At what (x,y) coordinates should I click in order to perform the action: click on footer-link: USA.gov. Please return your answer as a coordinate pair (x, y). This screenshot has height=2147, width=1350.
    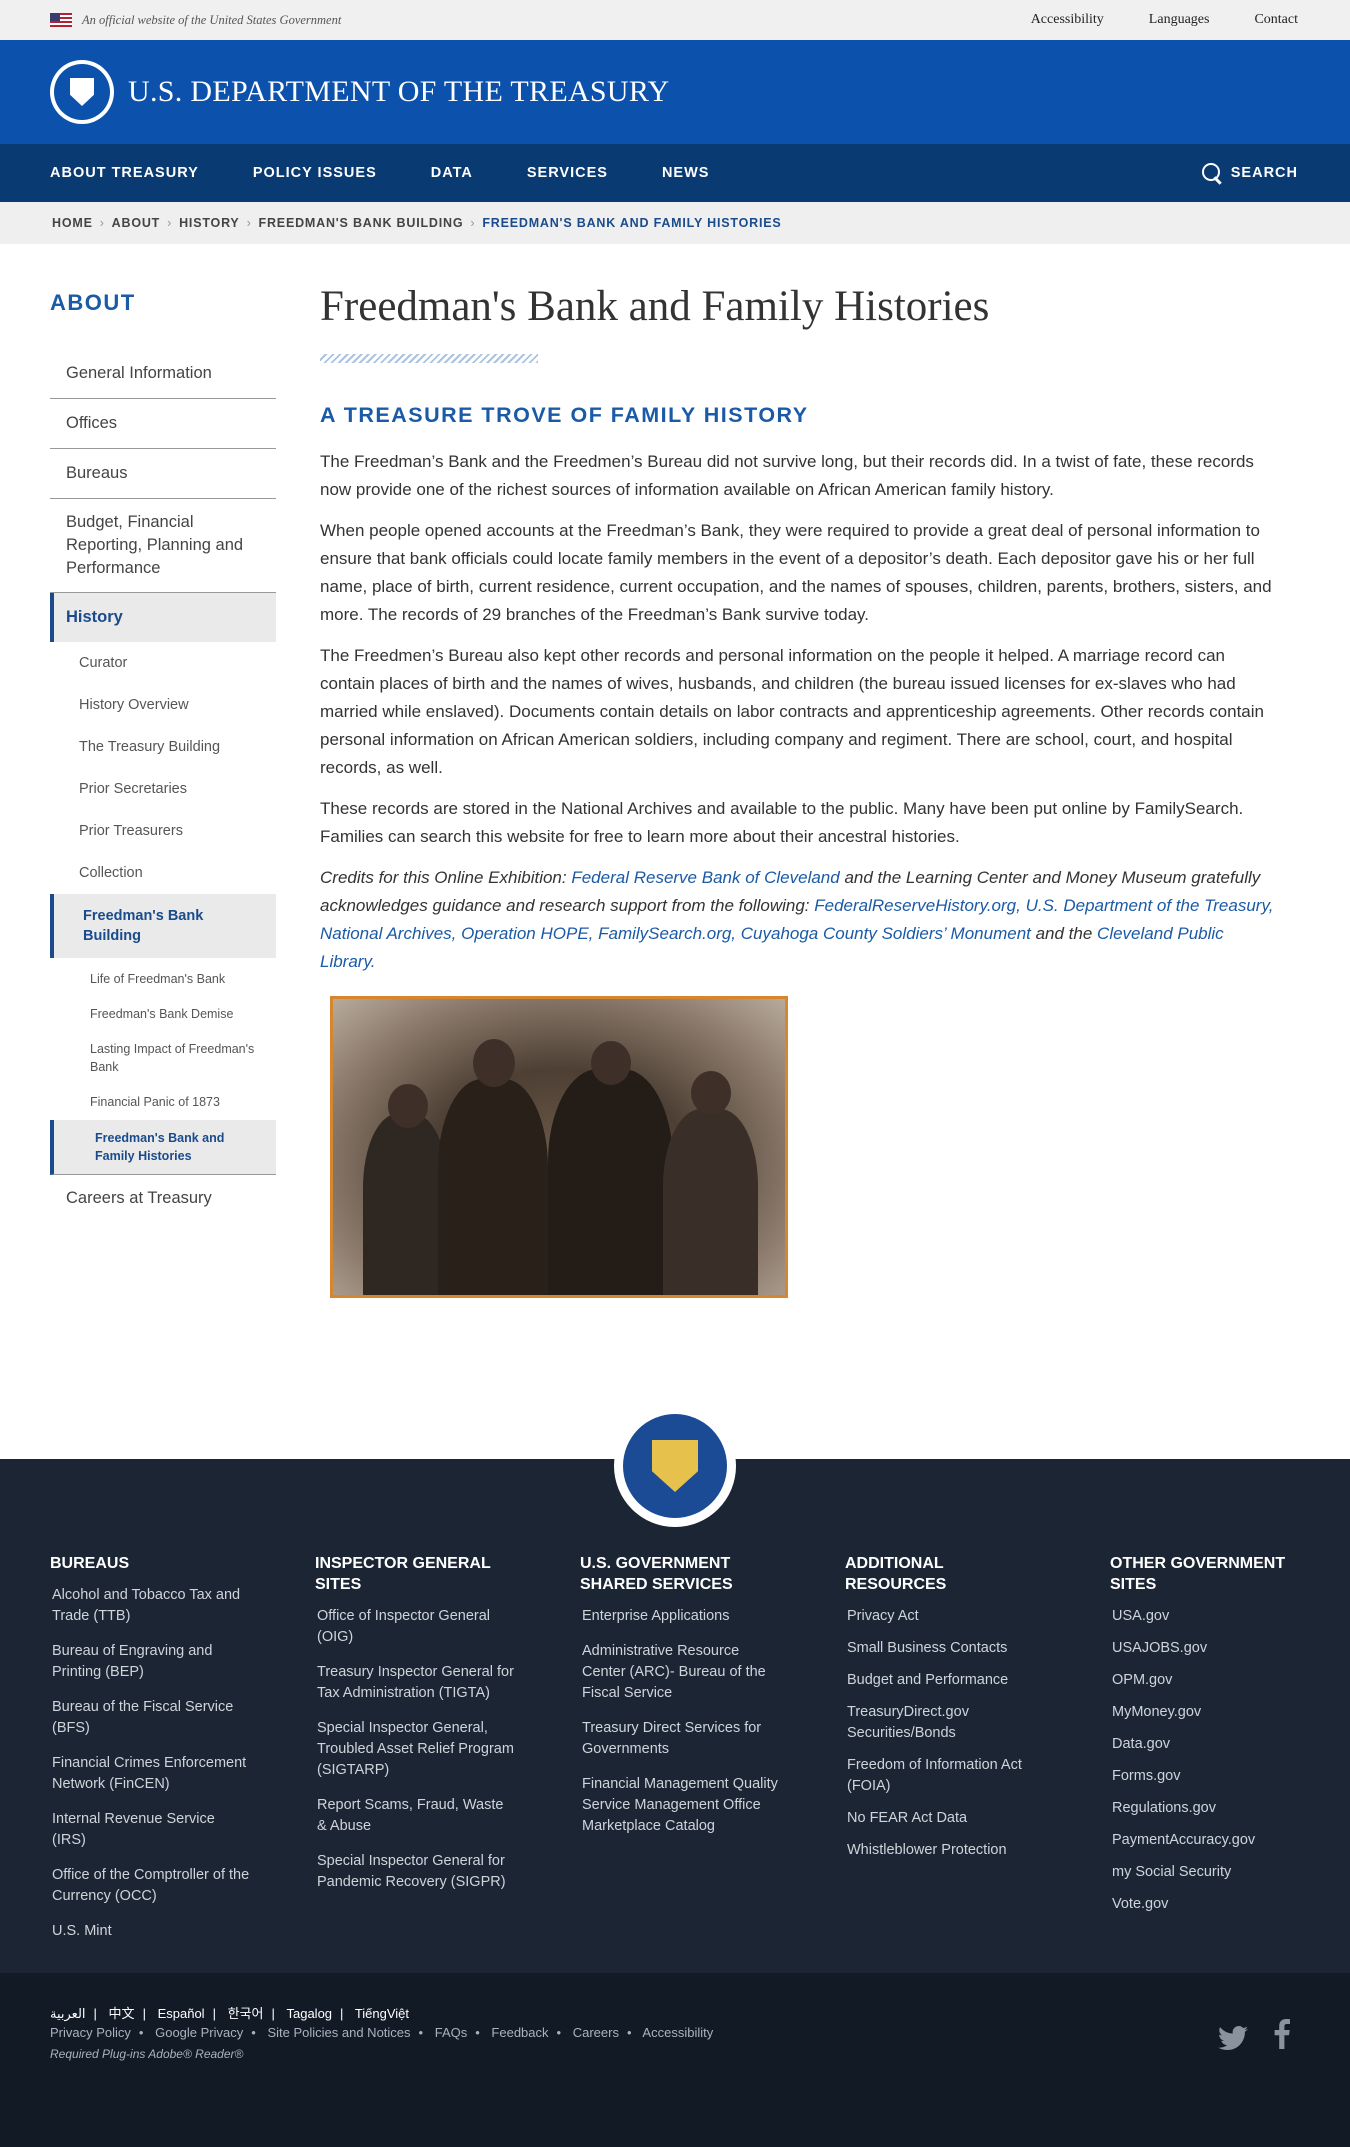
    Looking at the image, I should click on (1210, 1616).